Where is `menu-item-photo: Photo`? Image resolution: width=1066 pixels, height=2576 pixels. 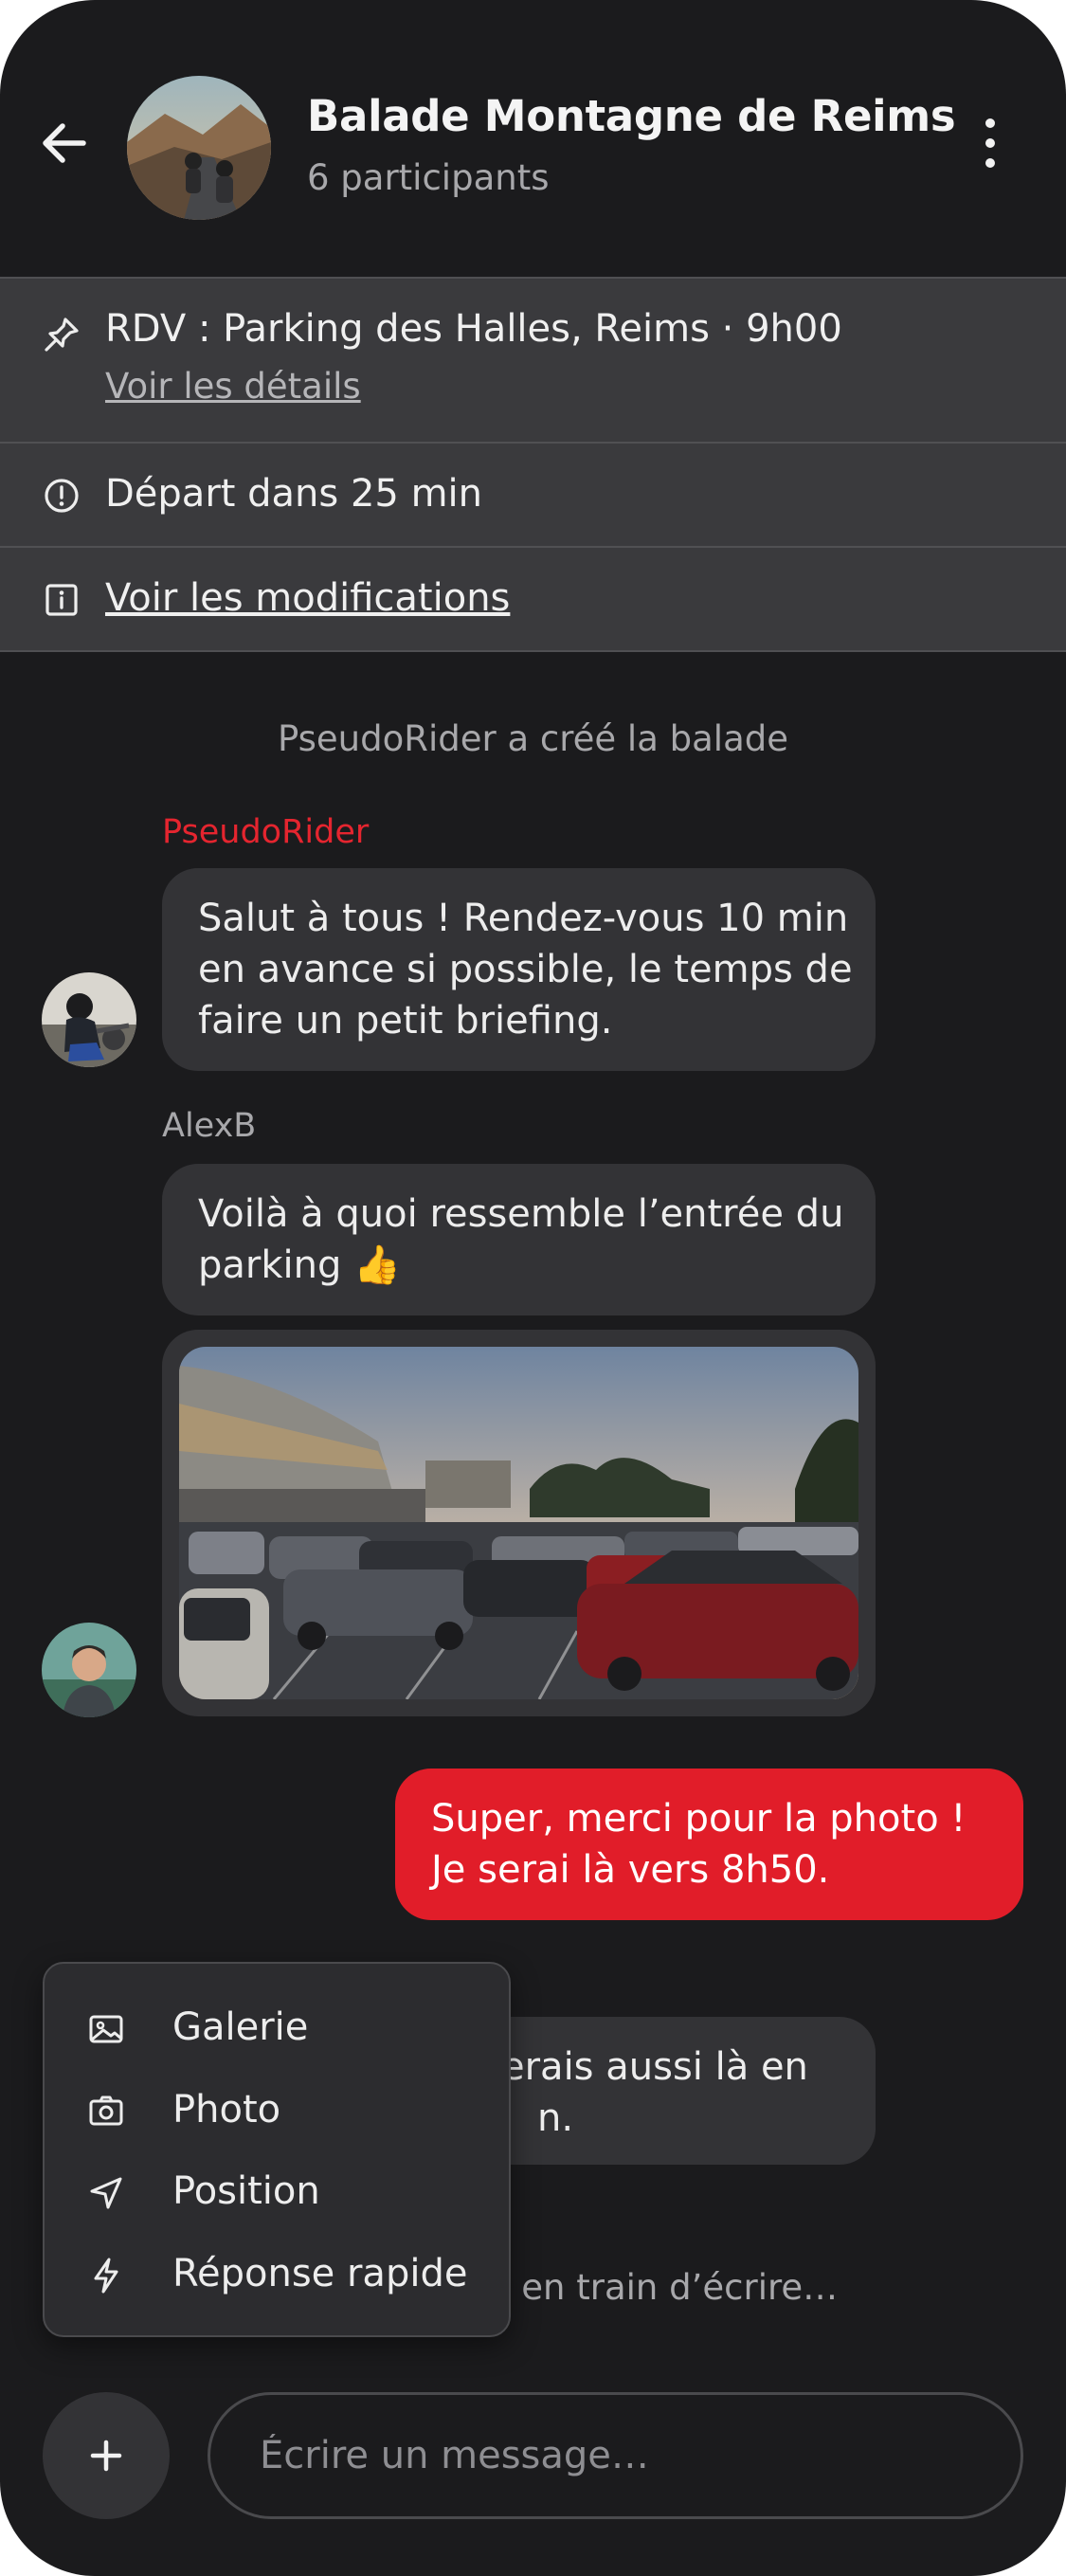 menu-item-photo: Photo is located at coordinates (279, 2111).